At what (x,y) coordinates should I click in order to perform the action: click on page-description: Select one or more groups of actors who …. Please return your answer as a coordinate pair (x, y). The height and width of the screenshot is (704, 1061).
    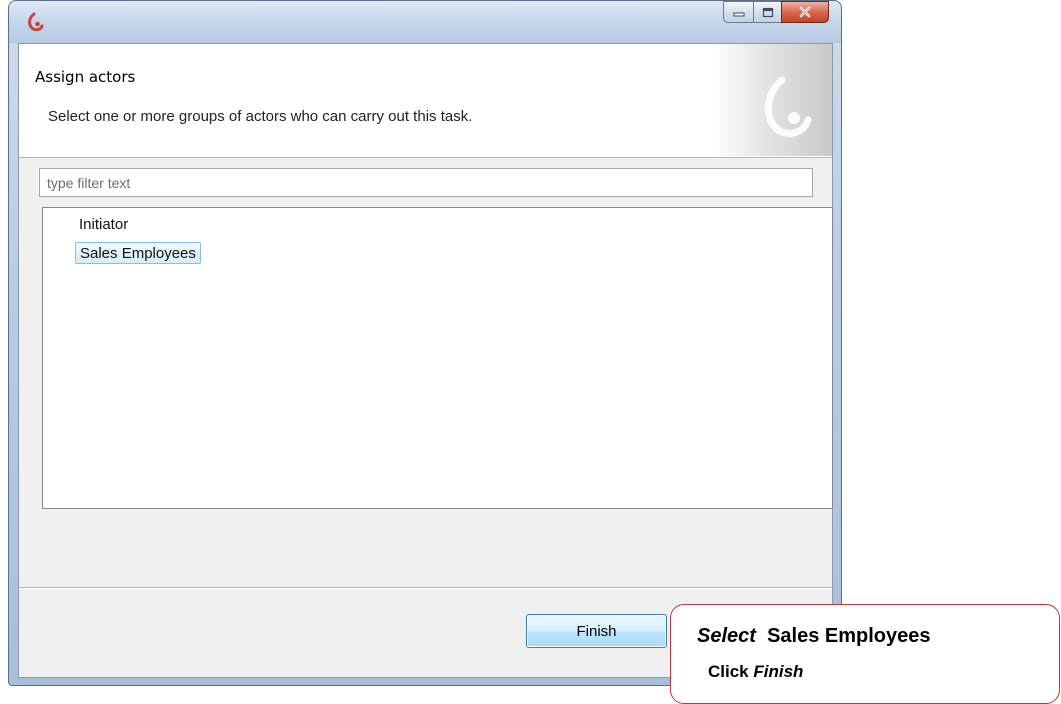
    Looking at the image, I should click on (260, 116).